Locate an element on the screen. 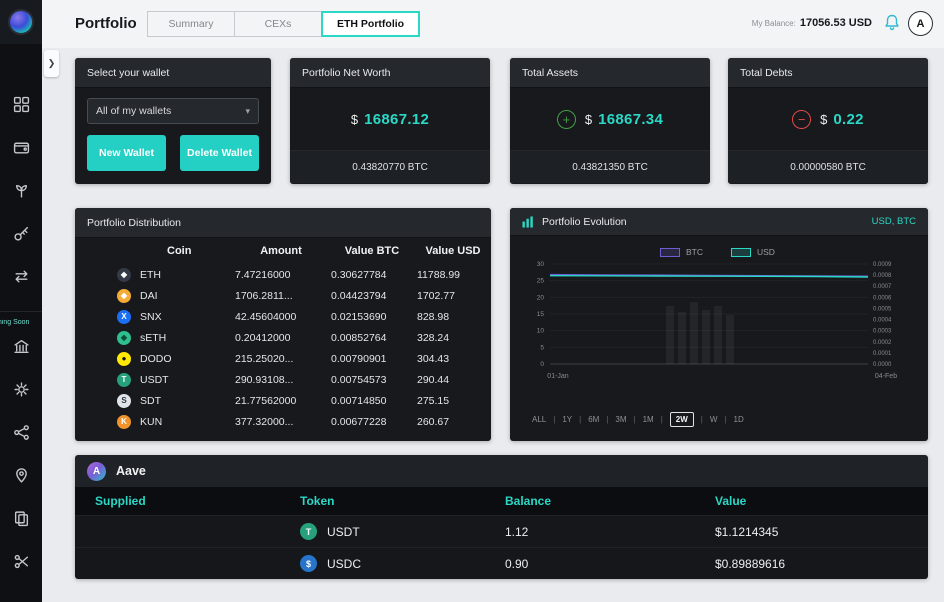 The image size is (944, 602). coin-cell: ◆ sETH is located at coordinates (154, 337).